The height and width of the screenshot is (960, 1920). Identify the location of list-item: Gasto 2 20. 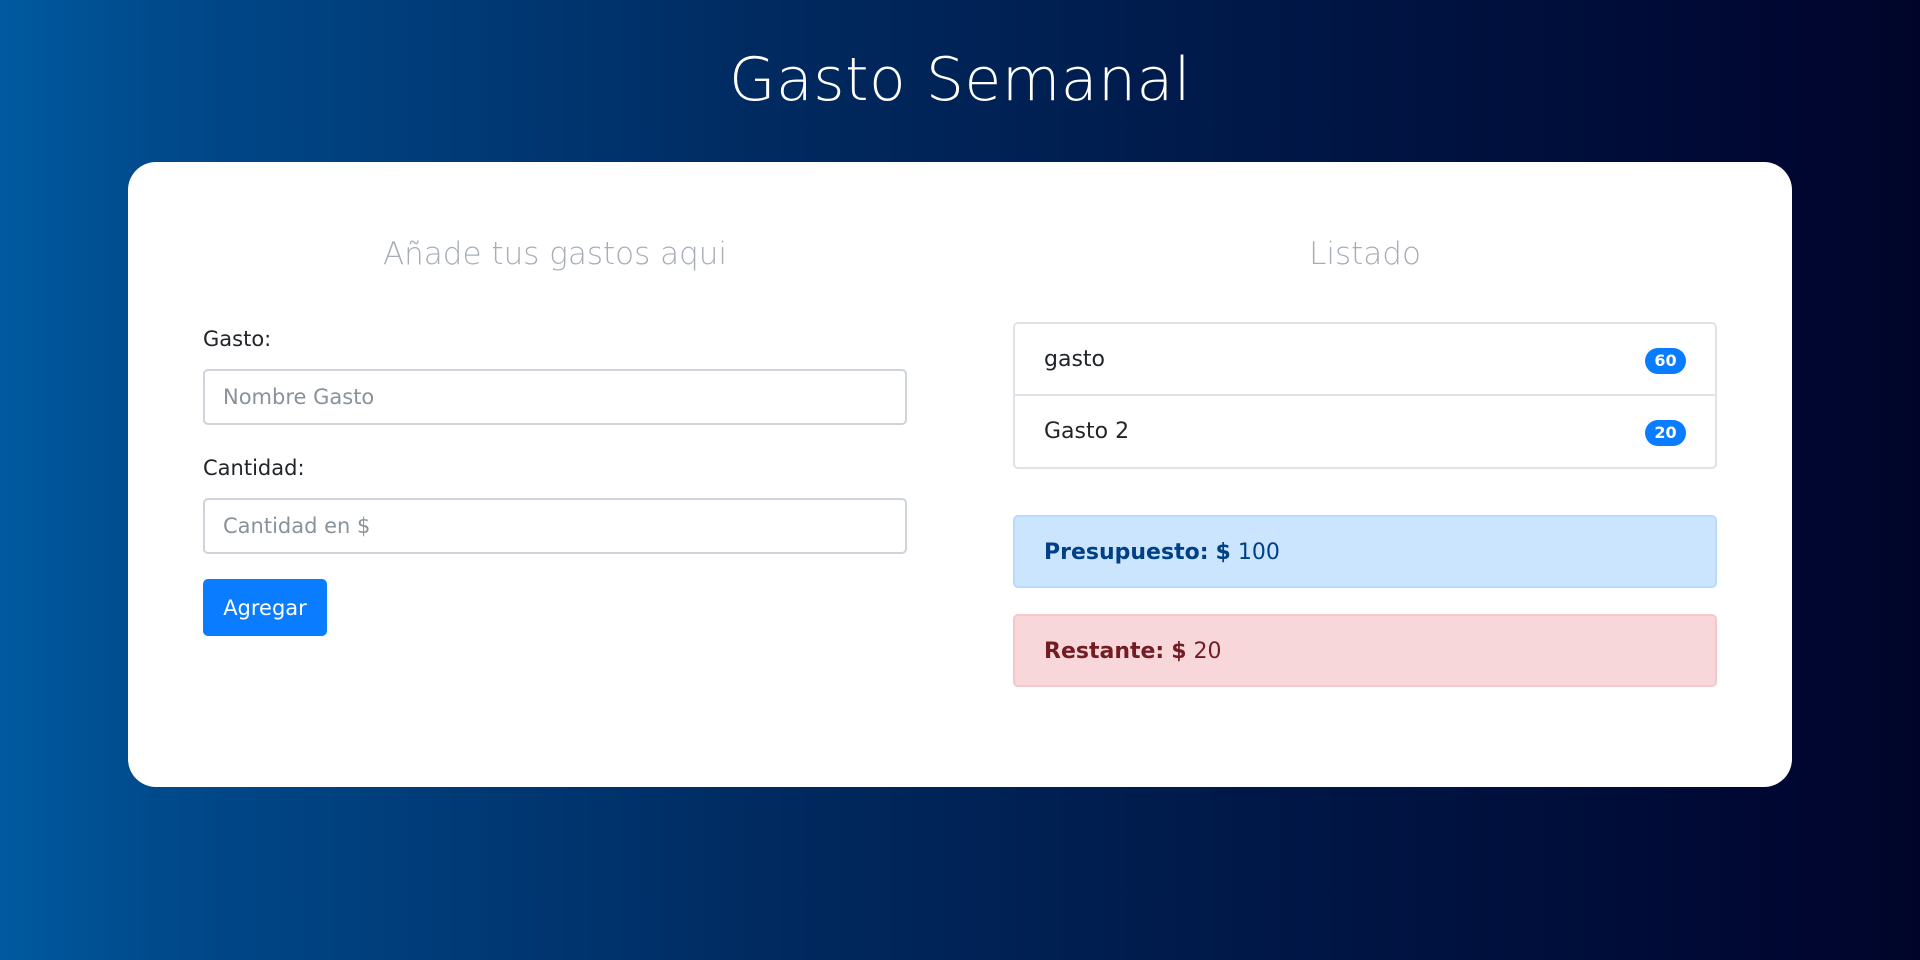
(1365, 431).